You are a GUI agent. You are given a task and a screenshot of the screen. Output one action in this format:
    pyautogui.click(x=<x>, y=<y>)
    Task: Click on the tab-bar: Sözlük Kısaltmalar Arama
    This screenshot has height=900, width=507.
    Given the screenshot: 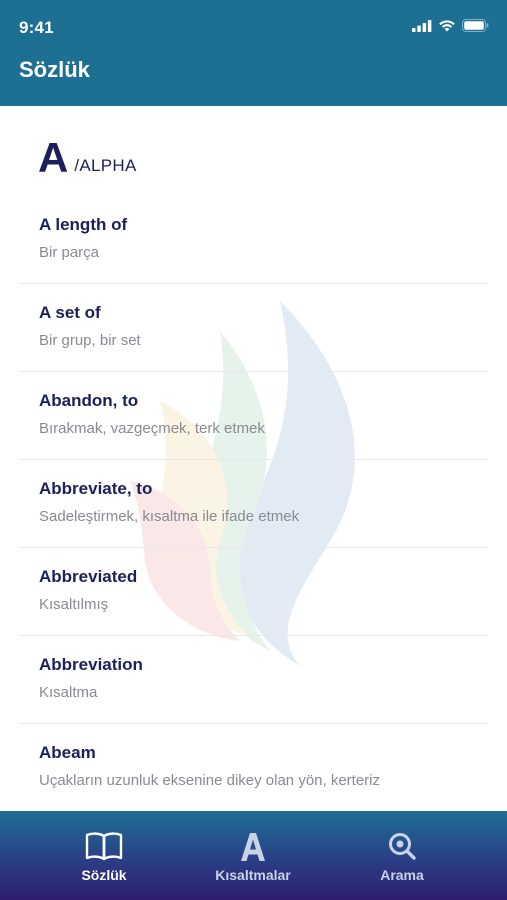 What is the action you would take?
    pyautogui.click(x=253, y=855)
    